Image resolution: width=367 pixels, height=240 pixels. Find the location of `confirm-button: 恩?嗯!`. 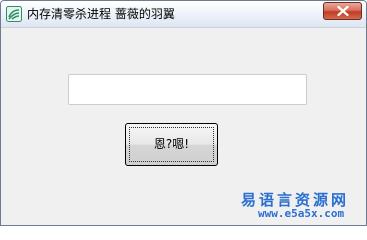

confirm-button: 恩?嗯! is located at coordinates (171, 144).